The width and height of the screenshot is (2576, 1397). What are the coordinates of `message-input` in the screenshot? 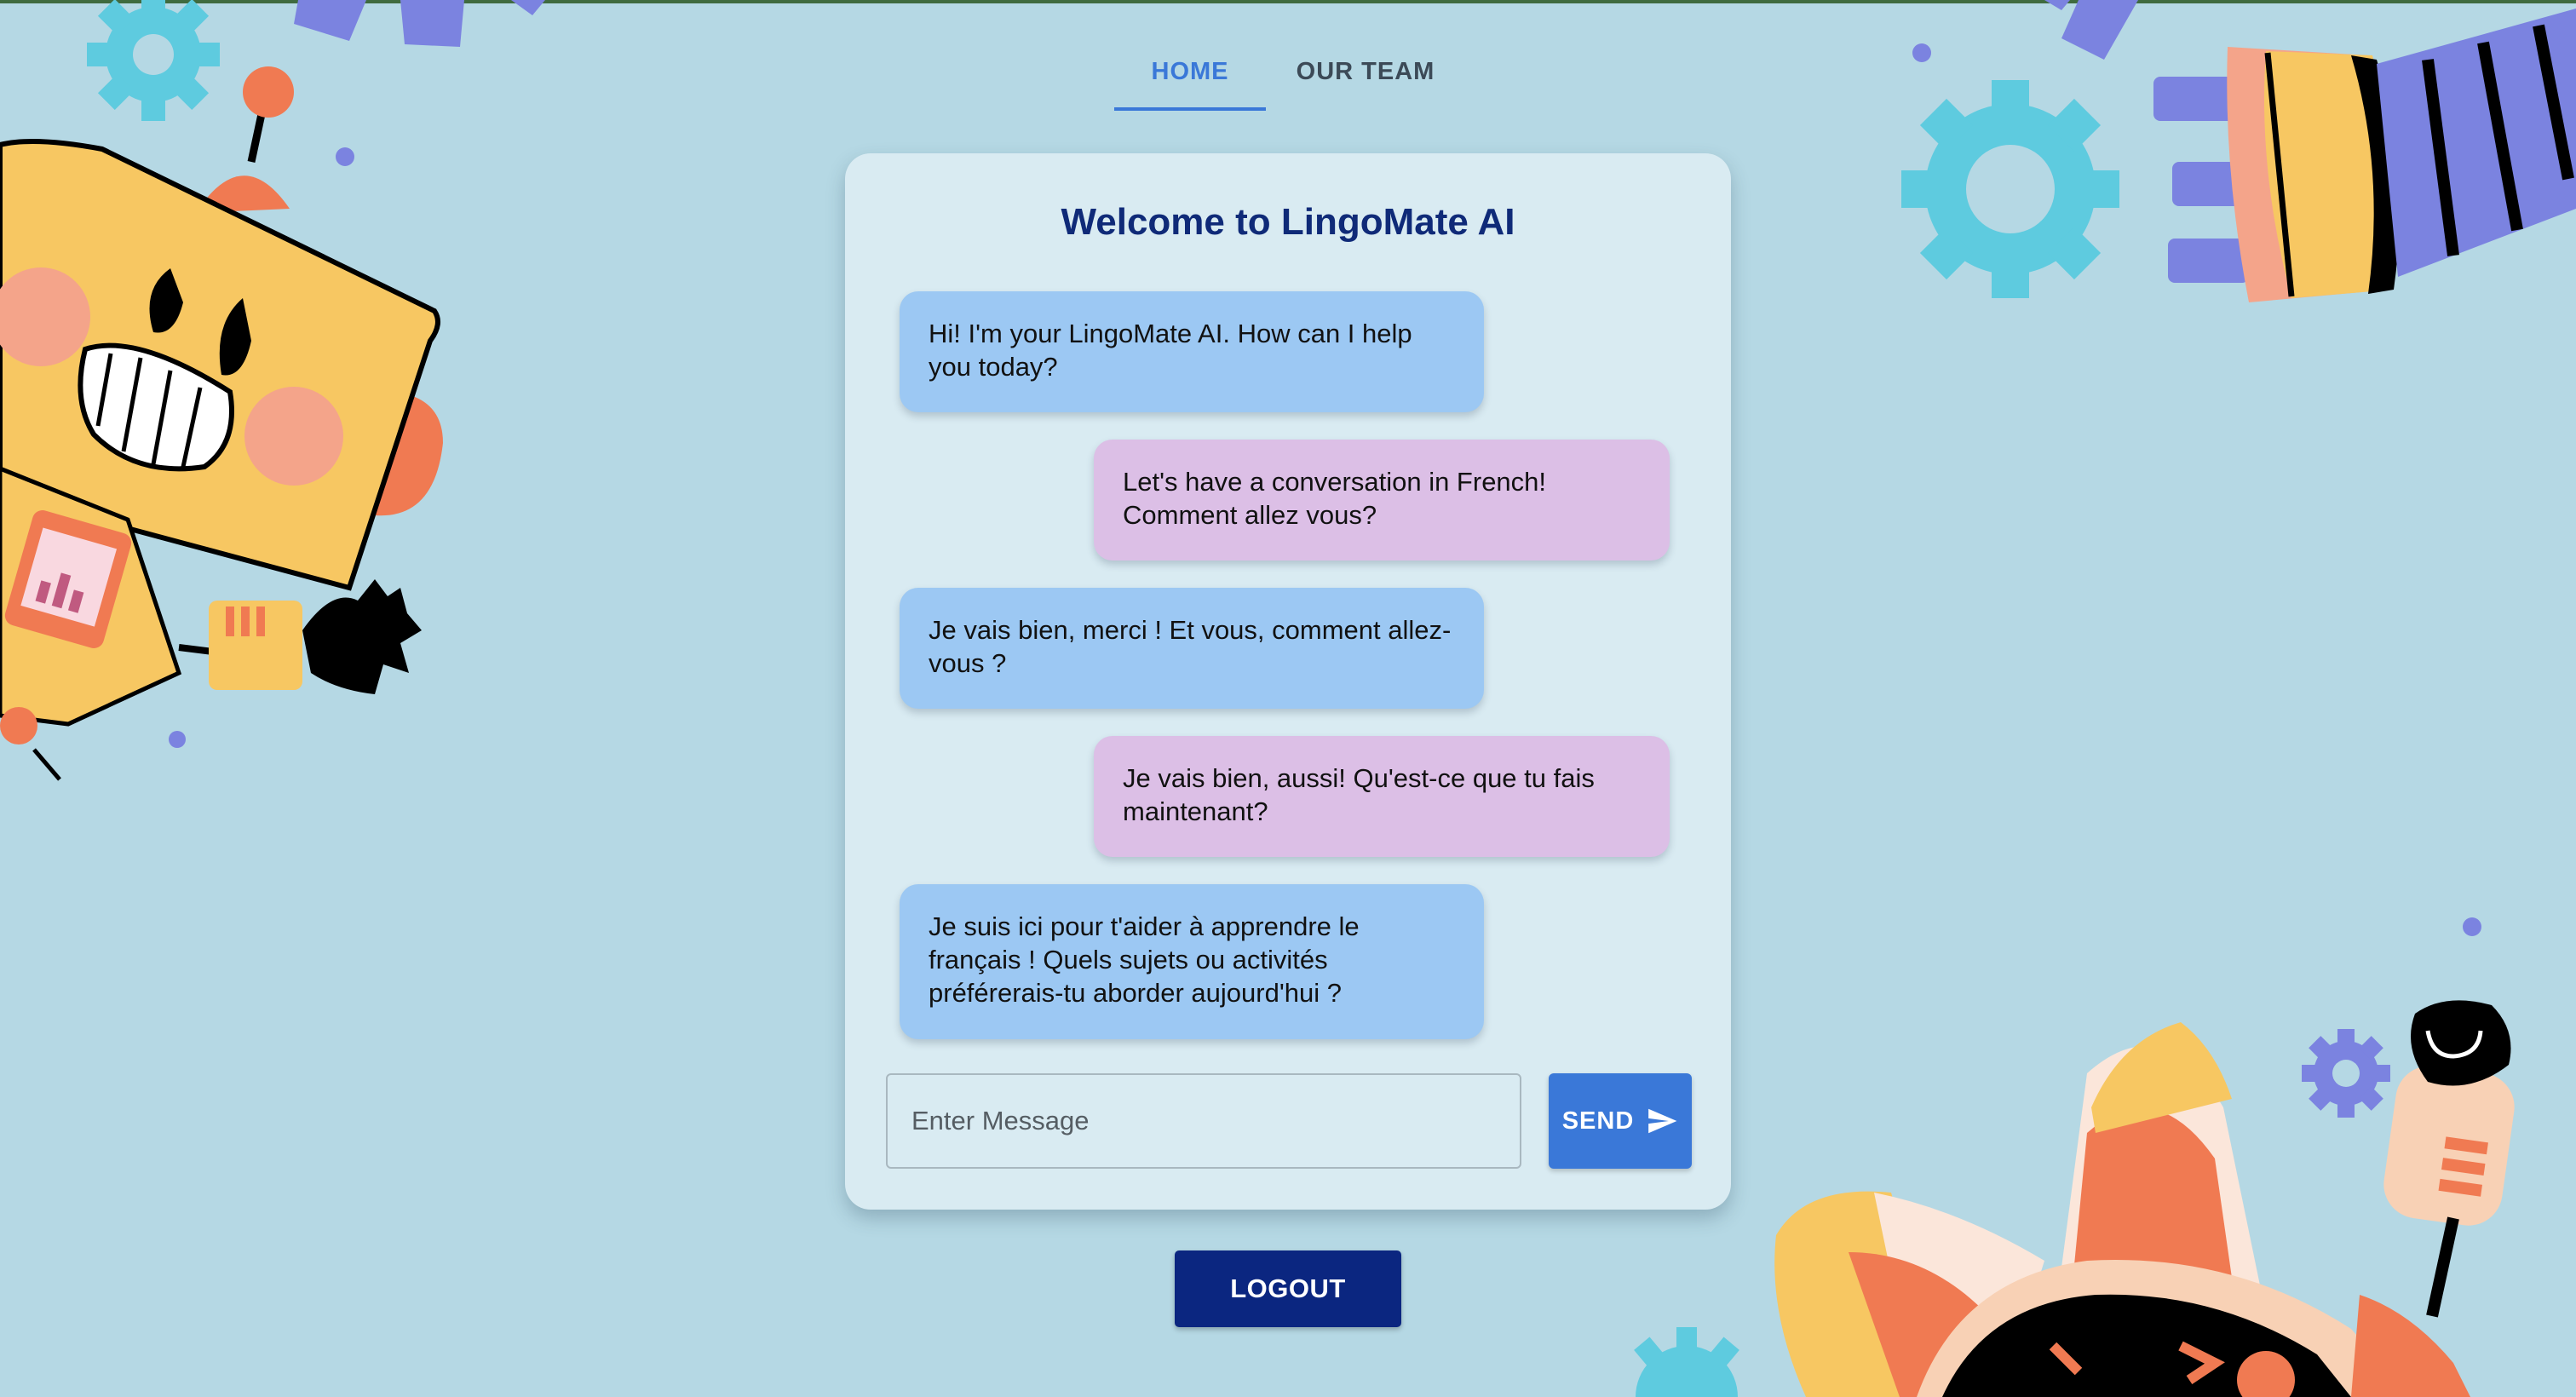 It's located at (1204, 1121).